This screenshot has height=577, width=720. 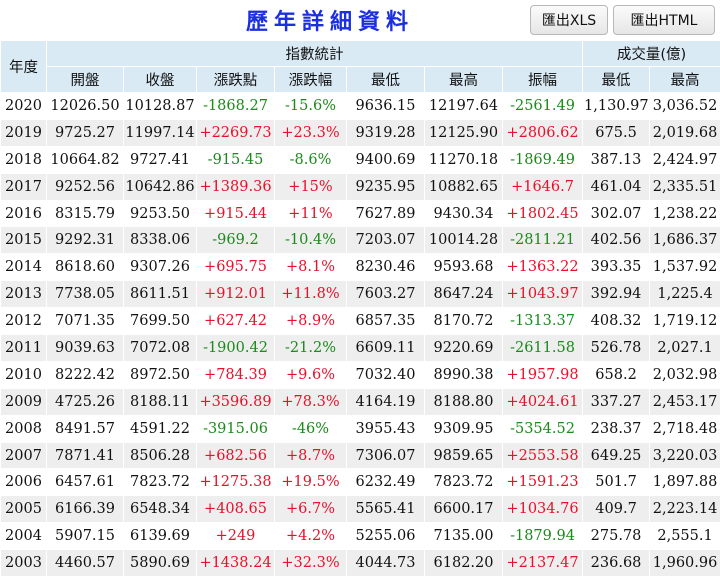 What do you see at coordinates (616, 106) in the screenshot?
I see `cell-volume-low: 1,130.97` at bounding box center [616, 106].